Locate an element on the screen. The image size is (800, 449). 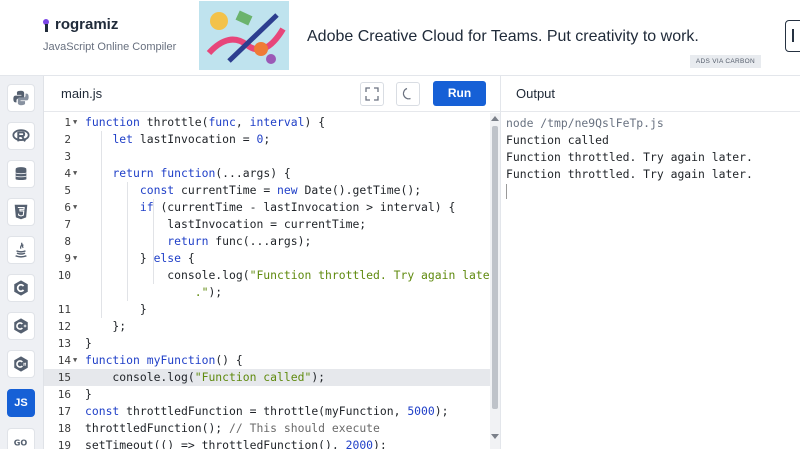
code-line: 4 ▼ return function(...args) { is located at coordinates (267, 173).